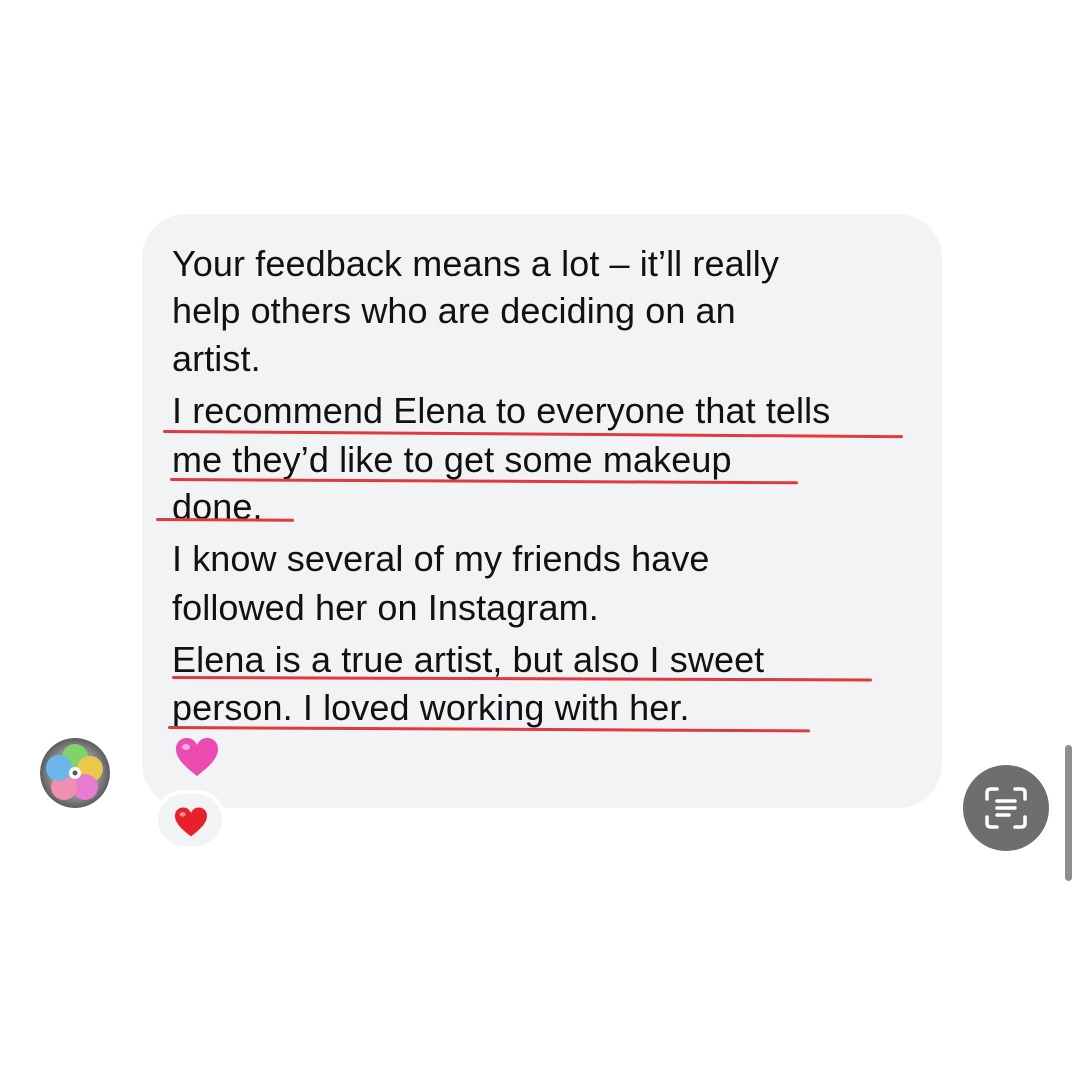 This screenshot has height=1079, width=1080. Describe the element at coordinates (452, 459) in the screenshot. I see `message-line: me they’d like to get some makeup` at that location.